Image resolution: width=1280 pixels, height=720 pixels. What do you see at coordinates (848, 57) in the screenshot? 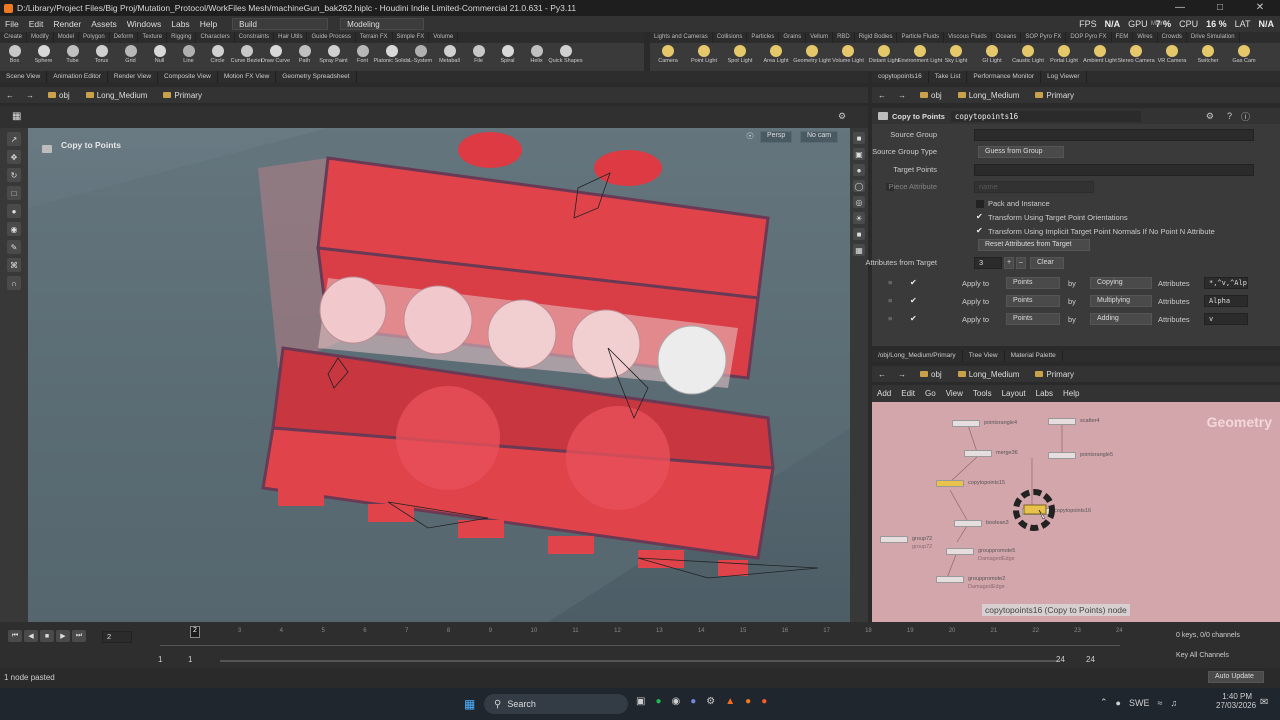
I see `shelf-tool-volume-light: Volume Light` at bounding box center [848, 57].